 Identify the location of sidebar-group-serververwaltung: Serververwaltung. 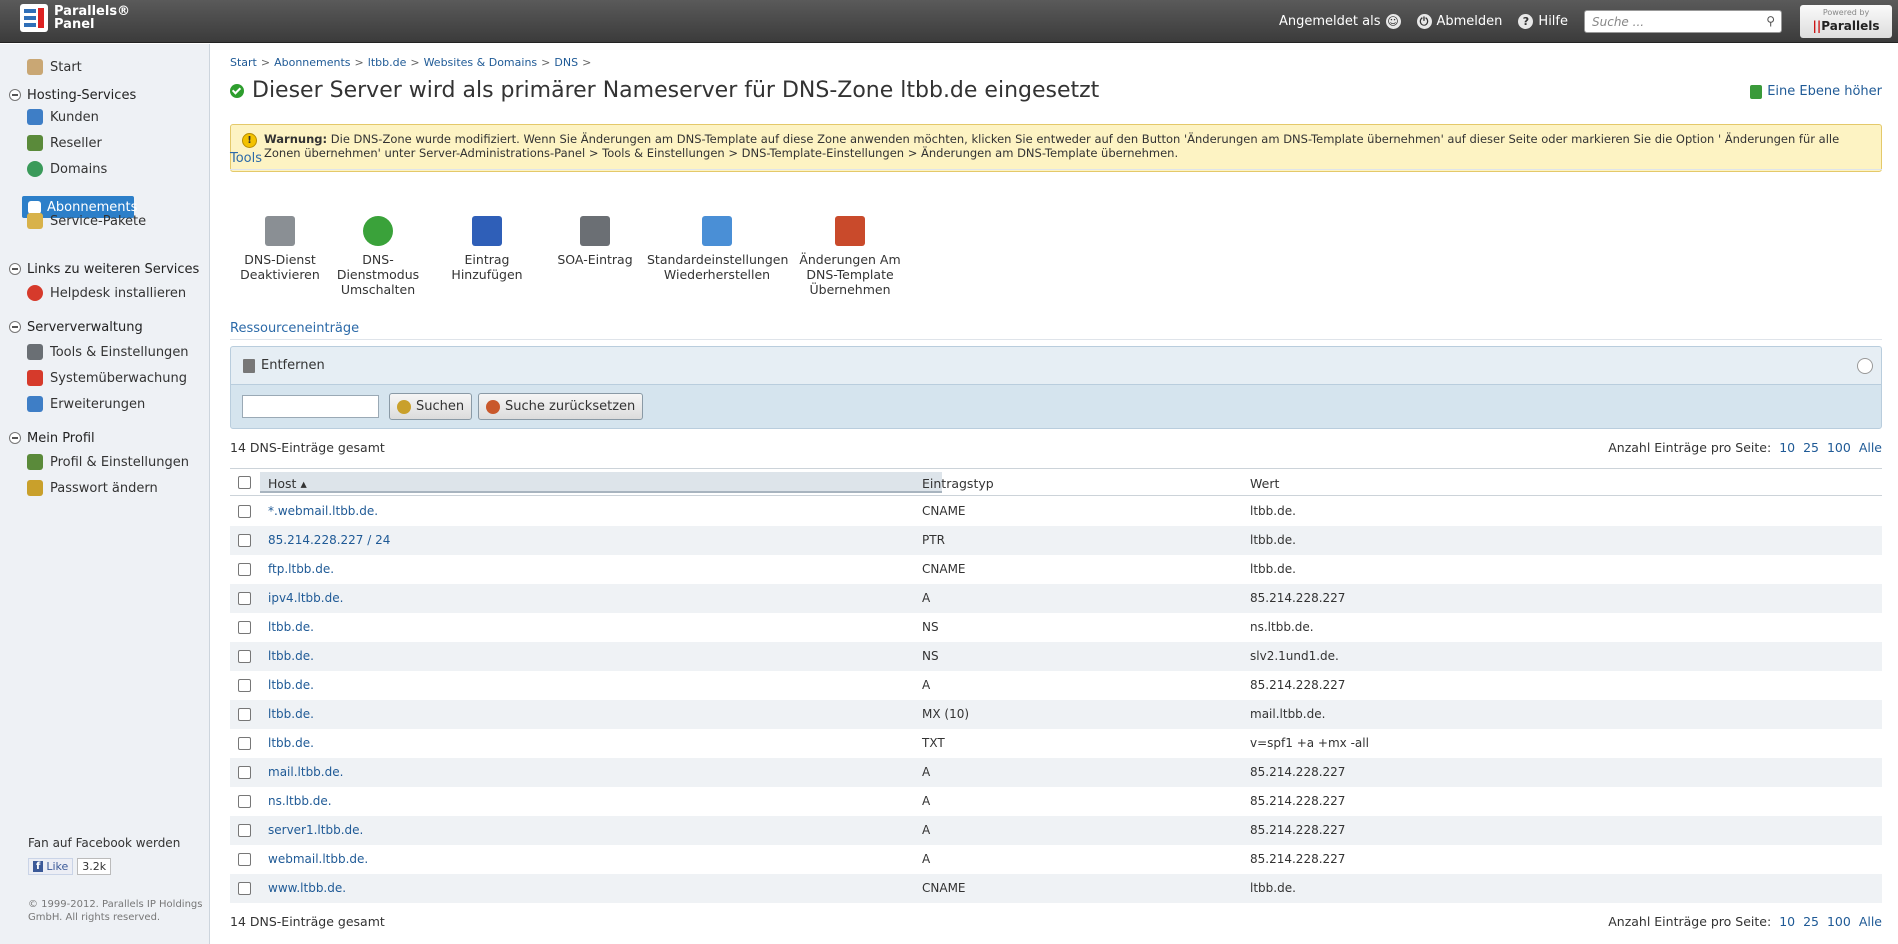
(105, 327).